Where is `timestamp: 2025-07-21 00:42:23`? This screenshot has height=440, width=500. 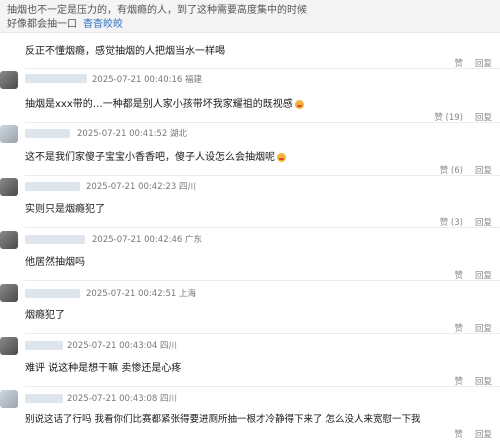 timestamp: 2025-07-21 00:42:23 is located at coordinates (131, 187).